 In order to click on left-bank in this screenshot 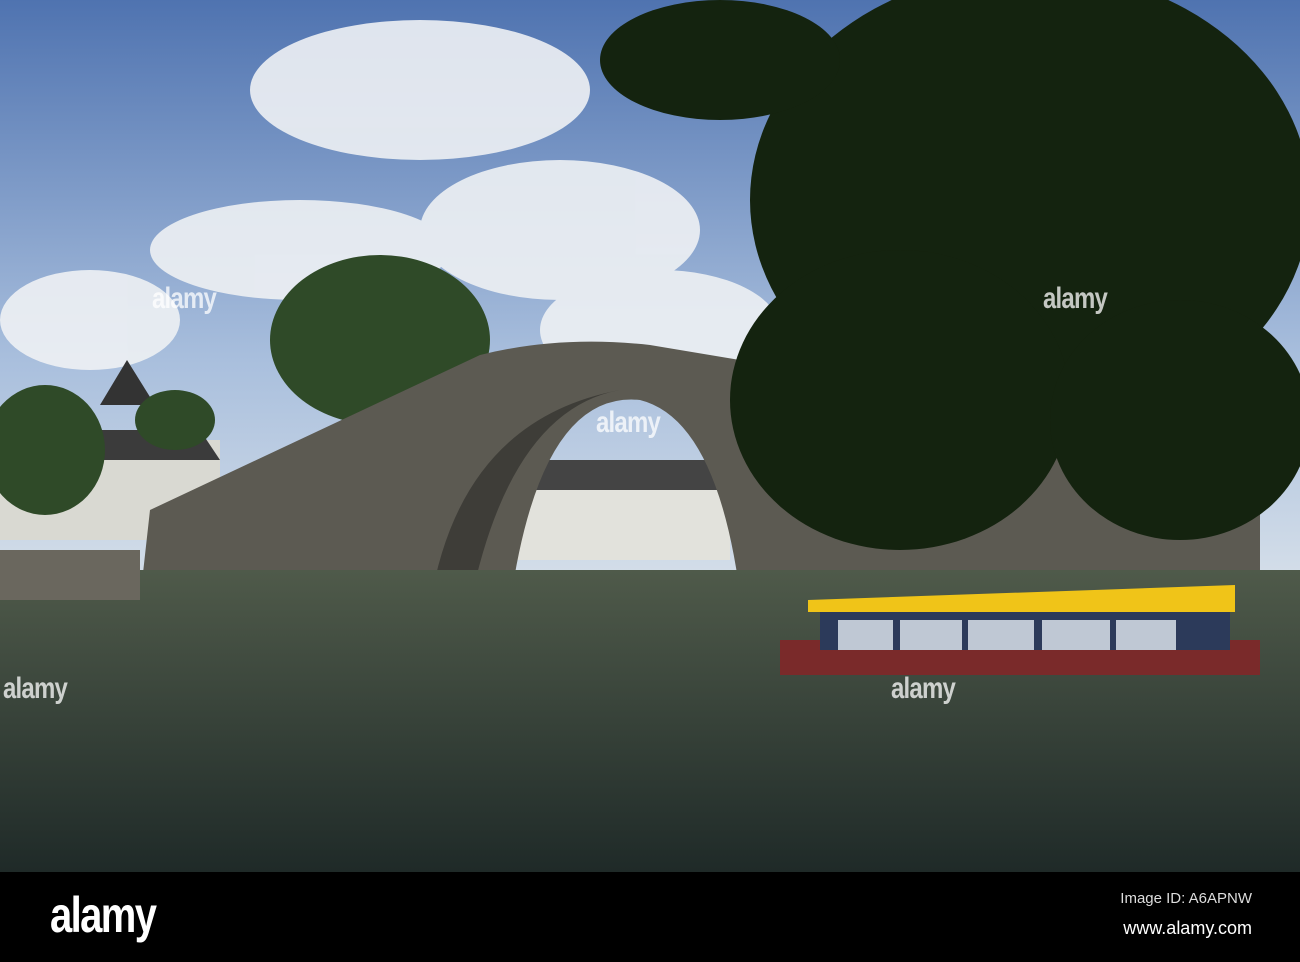, I will do `click(70, 575)`.